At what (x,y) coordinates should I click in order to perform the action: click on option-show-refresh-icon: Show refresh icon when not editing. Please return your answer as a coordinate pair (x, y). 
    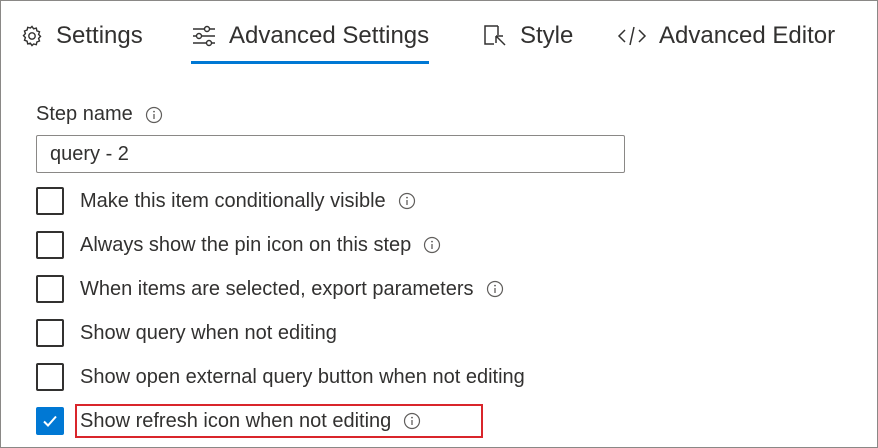
    Looking at the image, I should click on (228, 421).